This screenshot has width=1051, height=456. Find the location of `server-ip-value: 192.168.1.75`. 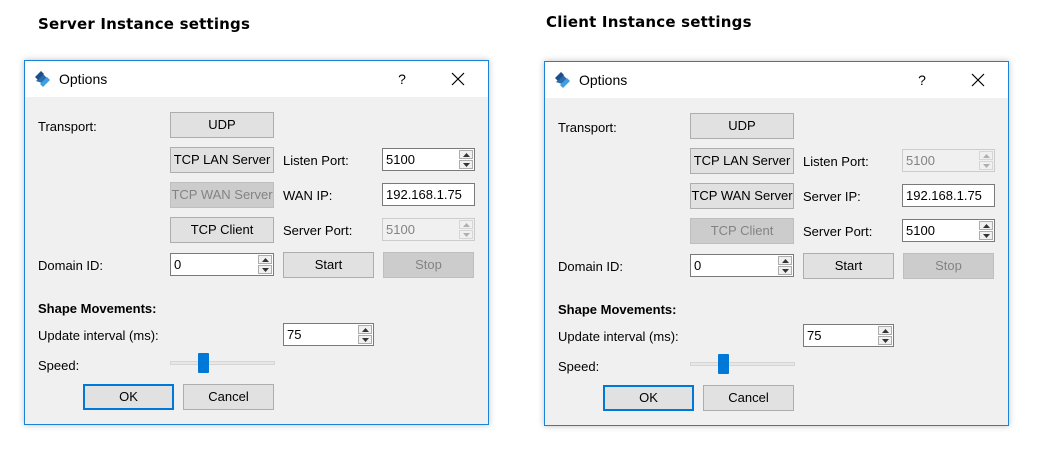

server-ip-value: 192.168.1.75 is located at coordinates (944, 195).